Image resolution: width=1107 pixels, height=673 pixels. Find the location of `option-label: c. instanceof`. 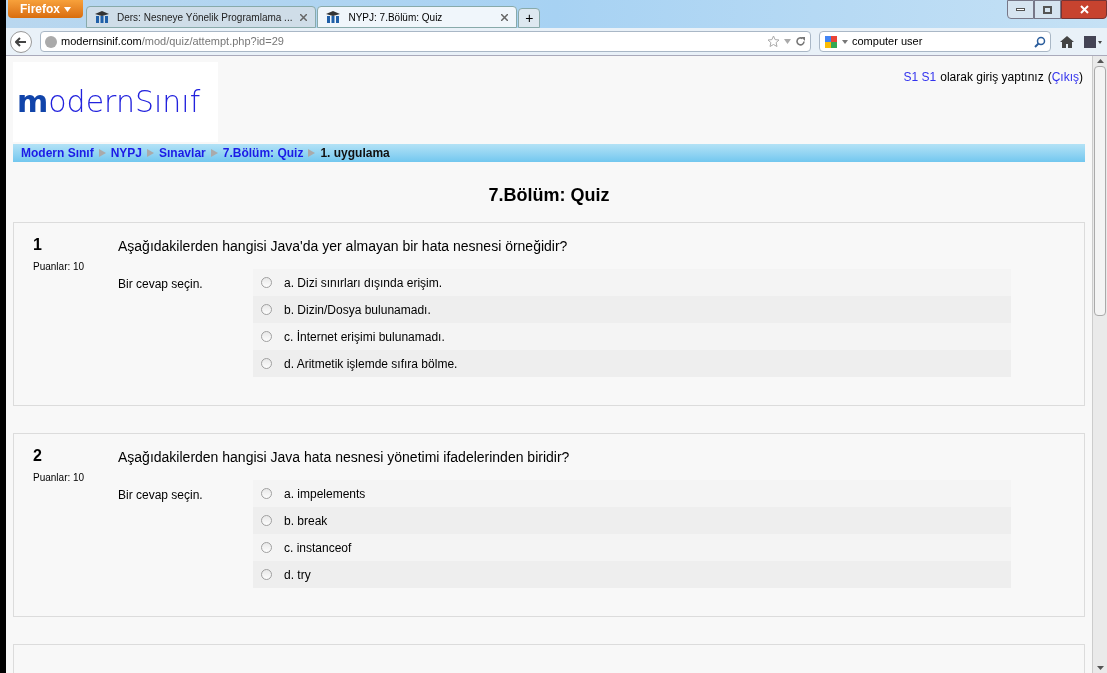

option-label: c. instanceof is located at coordinates (318, 548).